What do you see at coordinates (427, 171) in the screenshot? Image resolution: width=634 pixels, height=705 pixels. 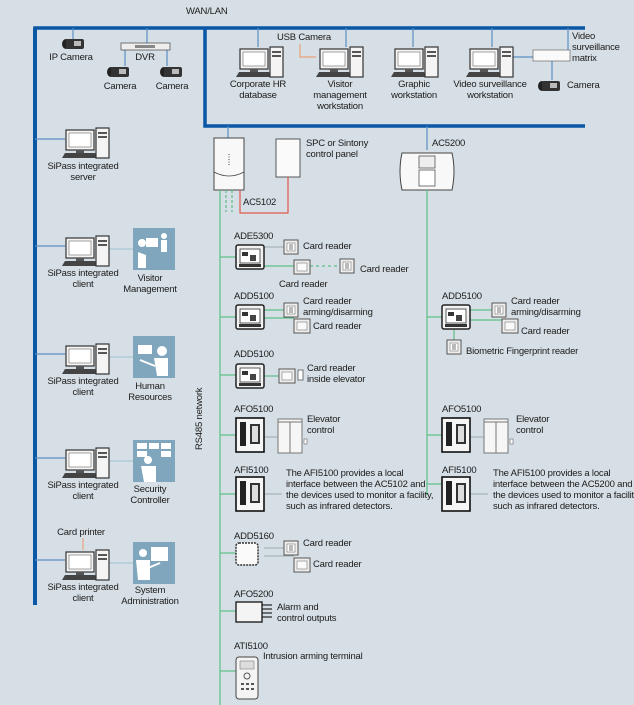 I see `ac5200-controller-icon` at bounding box center [427, 171].